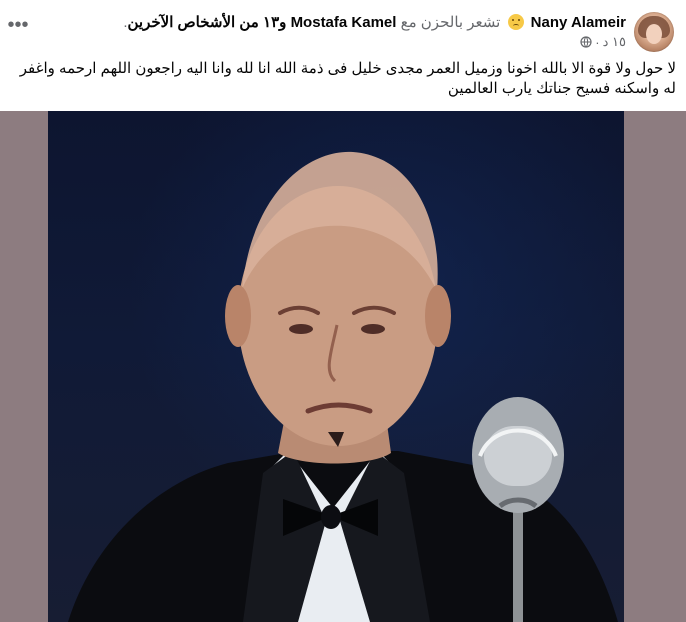 The width and height of the screenshot is (686, 622). What do you see at coordinates (344, 22) in the screenshot?
I see `tagged-person-link: Mostafa Kamel` at bounding box center [344, 22].